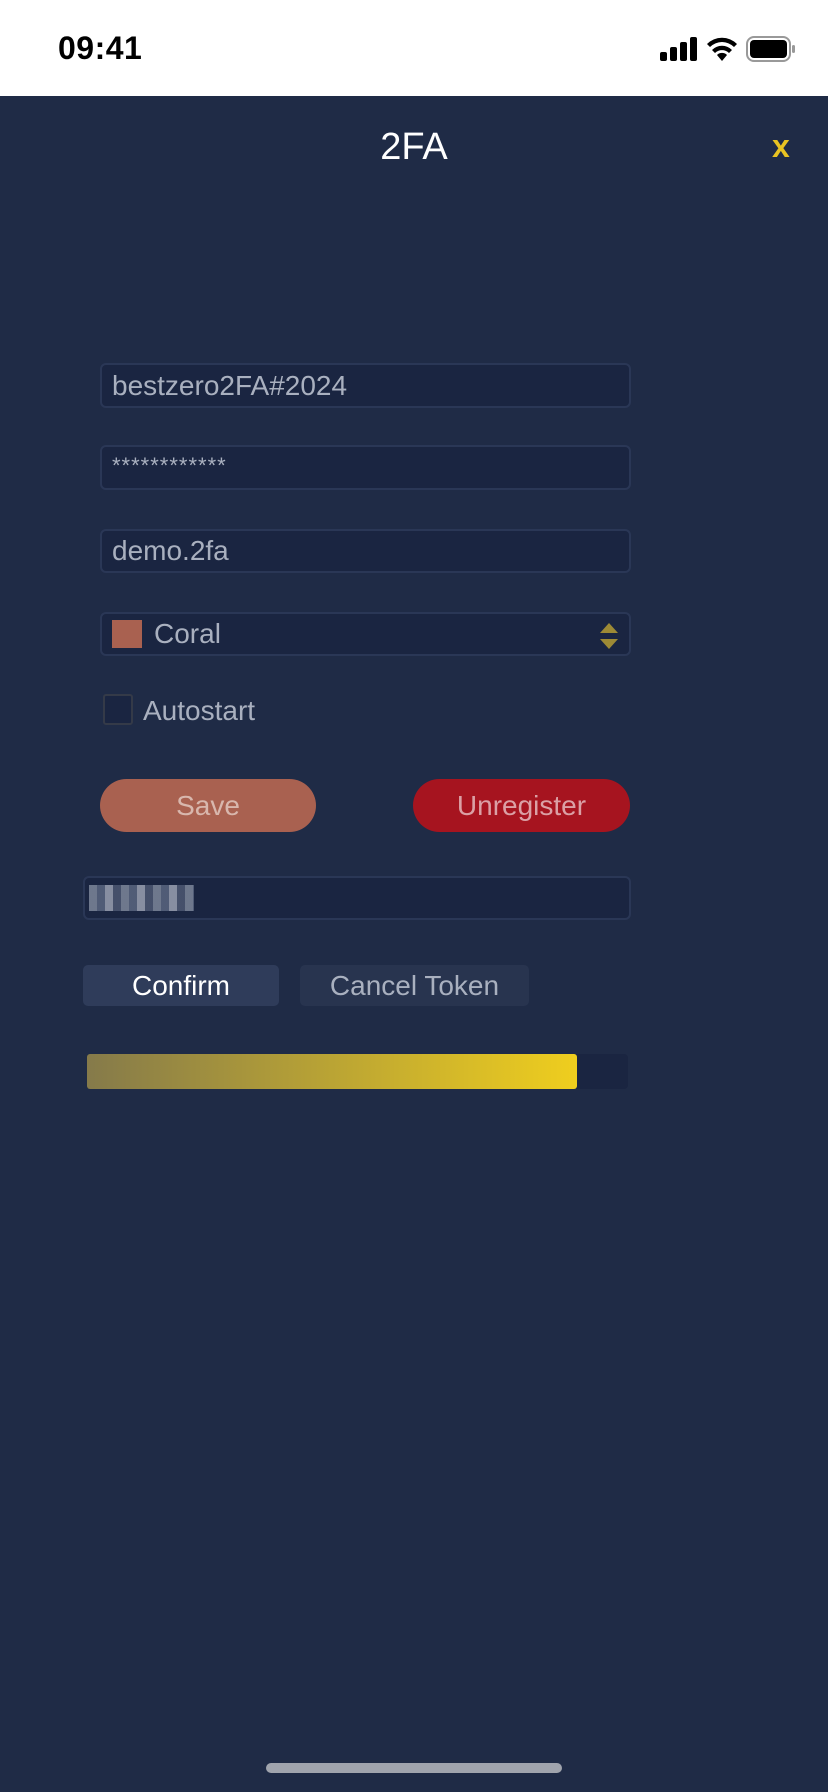 The height and width of the screenshot is (1792, 828). Describe the element at coordinates (678, 49) in the screenshot. I see `signal-icon` at that location.